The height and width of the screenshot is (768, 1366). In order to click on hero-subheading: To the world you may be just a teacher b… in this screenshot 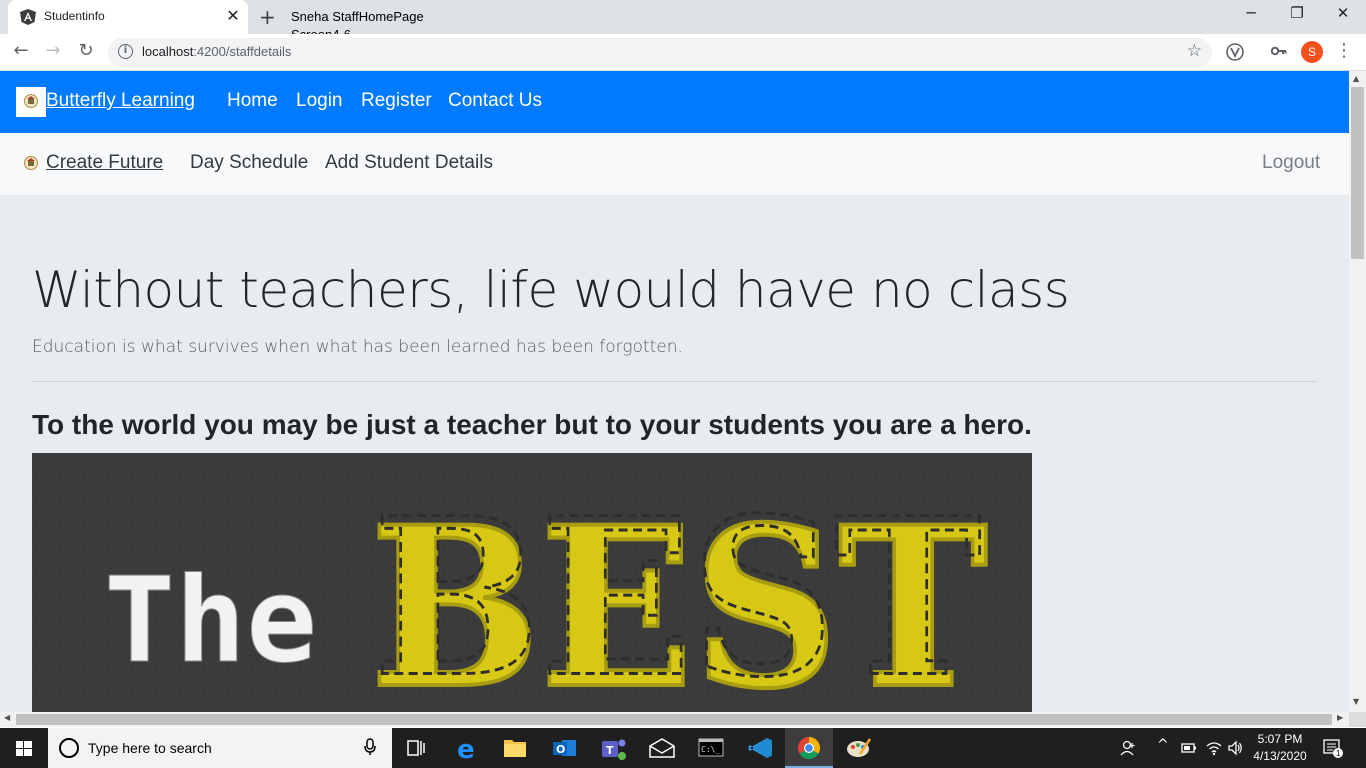, I will do `click(532, 424)`.